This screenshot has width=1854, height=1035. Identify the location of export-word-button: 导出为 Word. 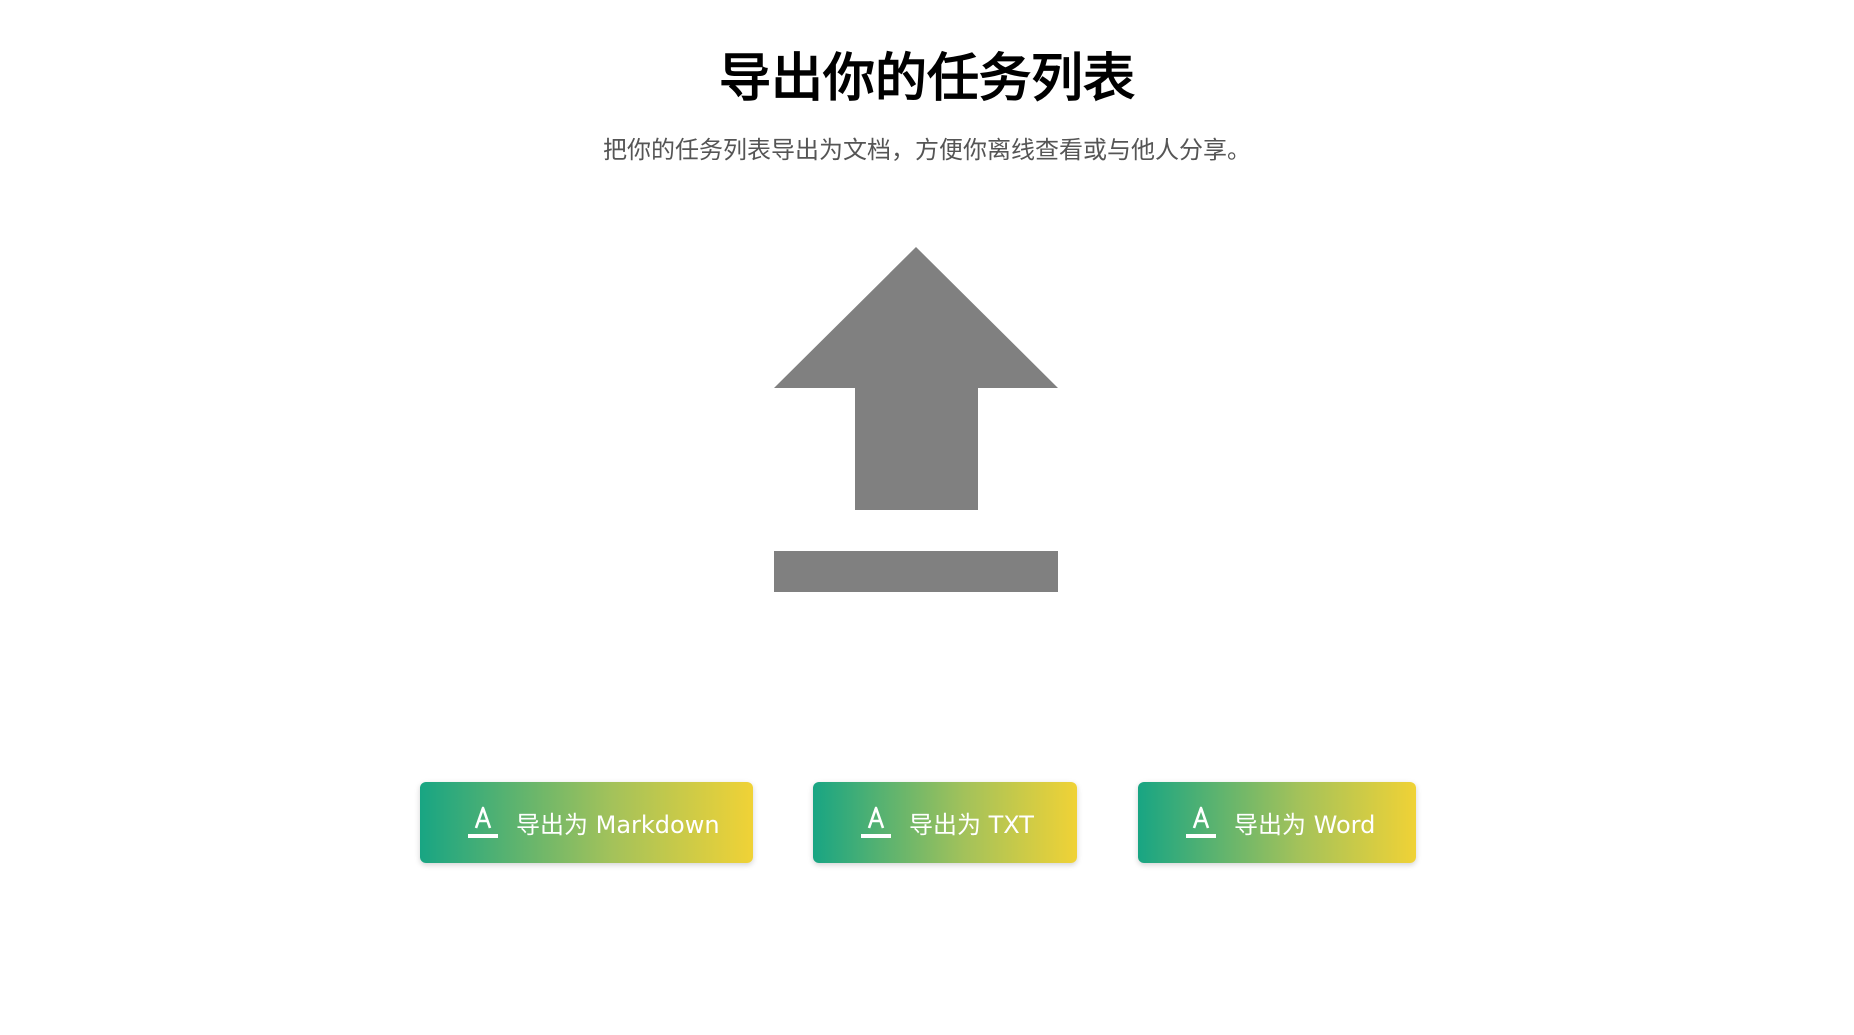
(1277, 822).